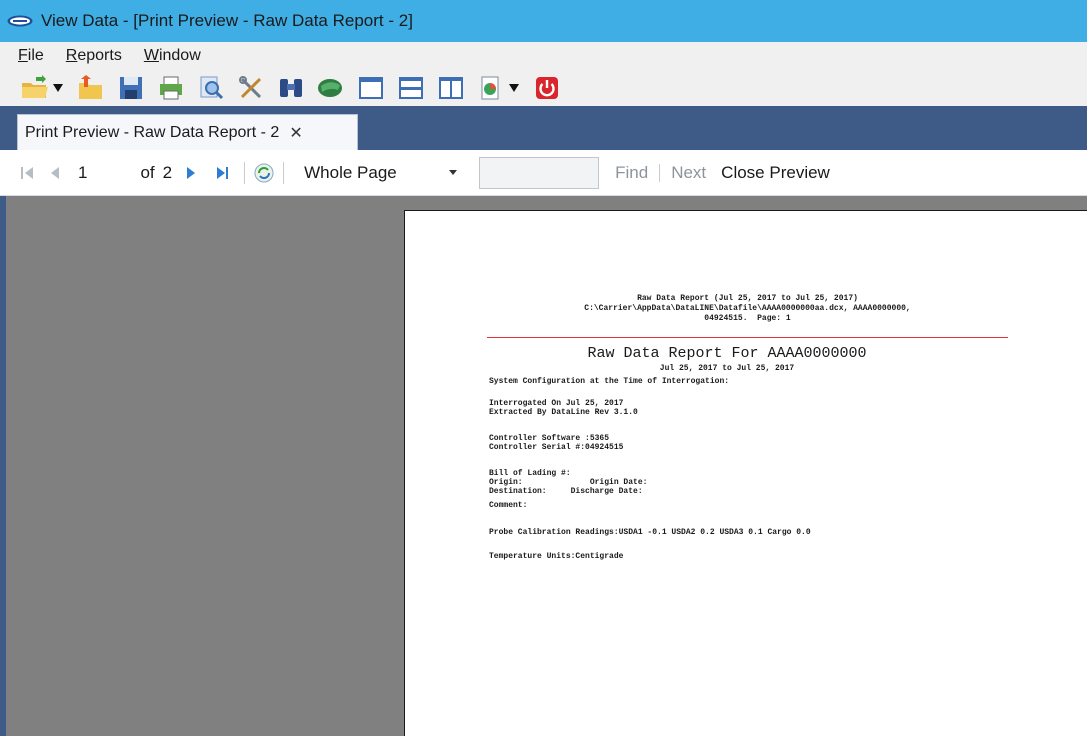  I want to click on zoom-icon, so click(211, 88).